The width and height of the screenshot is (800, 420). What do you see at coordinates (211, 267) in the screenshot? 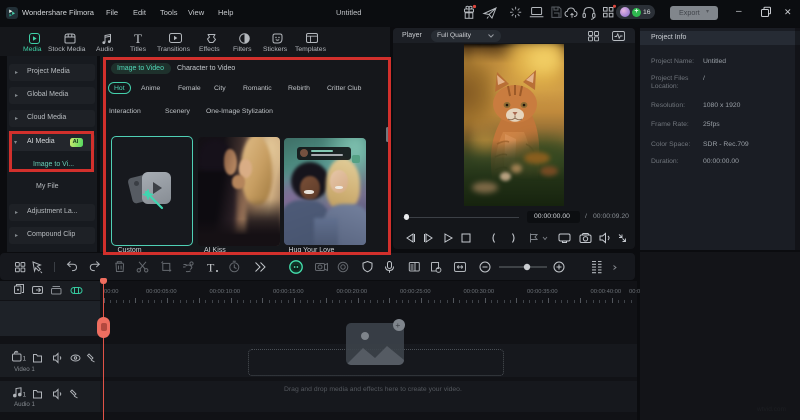
I see `svg-text: T` at bounding box center [211, 267].